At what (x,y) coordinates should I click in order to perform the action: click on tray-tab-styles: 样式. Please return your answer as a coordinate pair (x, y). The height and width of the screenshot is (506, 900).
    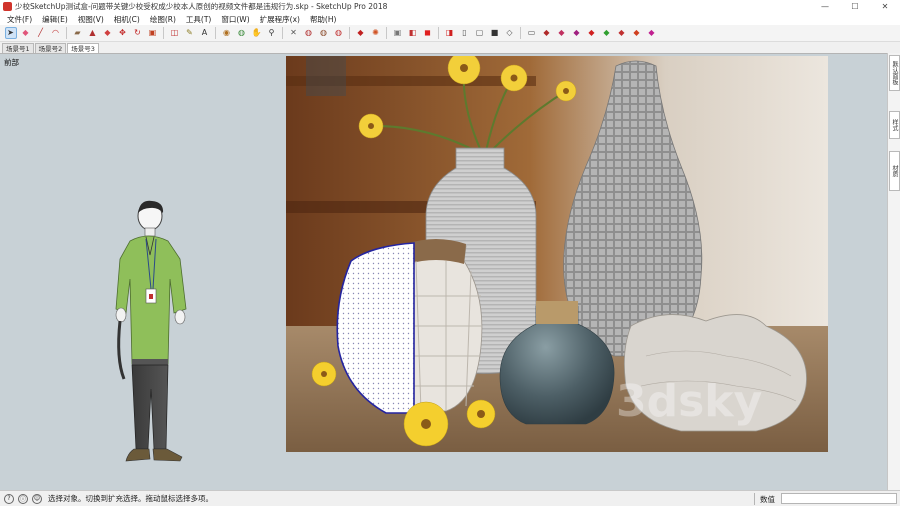
    Looking at the image, I should click on (894, 125).